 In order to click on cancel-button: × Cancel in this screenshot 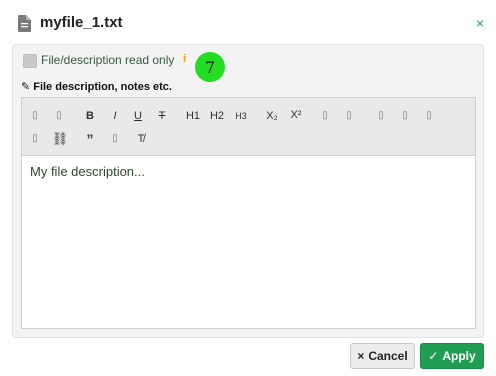, I will do `click(382, 356)`.